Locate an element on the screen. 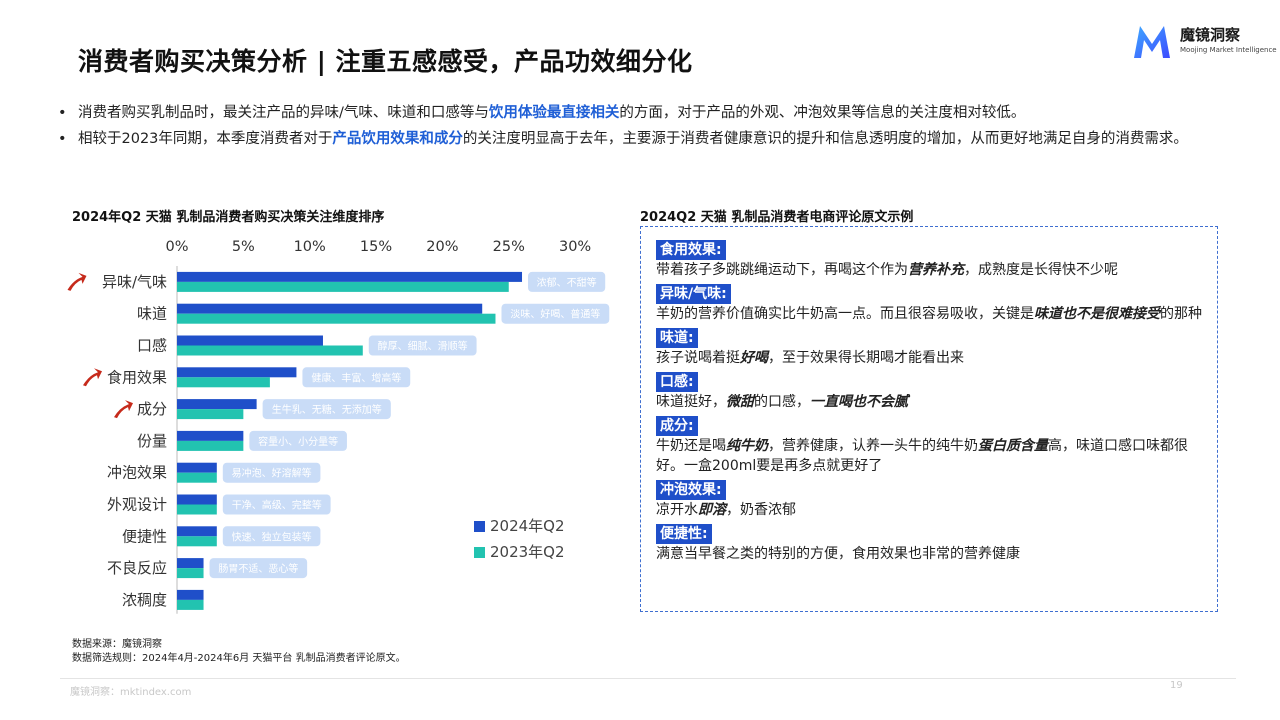  brand-logo: 魔镜洞察 Moojing Market Intelligence is located at coordinates (1203, 43).